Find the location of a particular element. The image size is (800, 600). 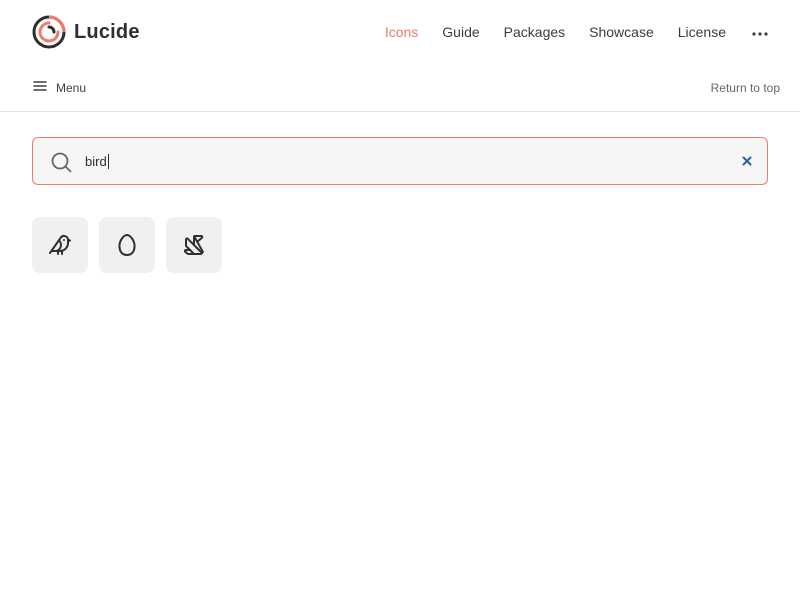

icon-result-egg is located at coordinates (127, 245).